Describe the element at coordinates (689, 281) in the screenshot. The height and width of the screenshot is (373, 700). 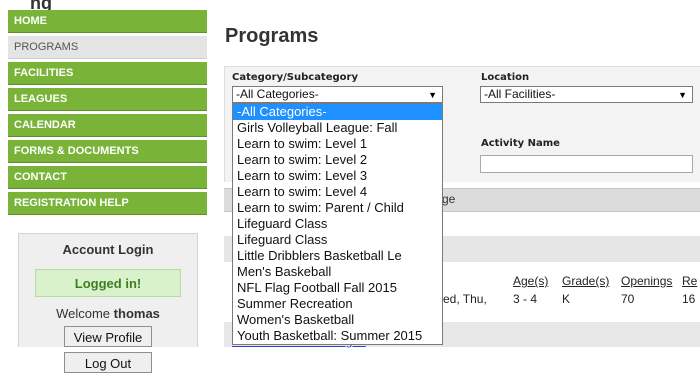
I see `column-header-registered: Re` at that location.